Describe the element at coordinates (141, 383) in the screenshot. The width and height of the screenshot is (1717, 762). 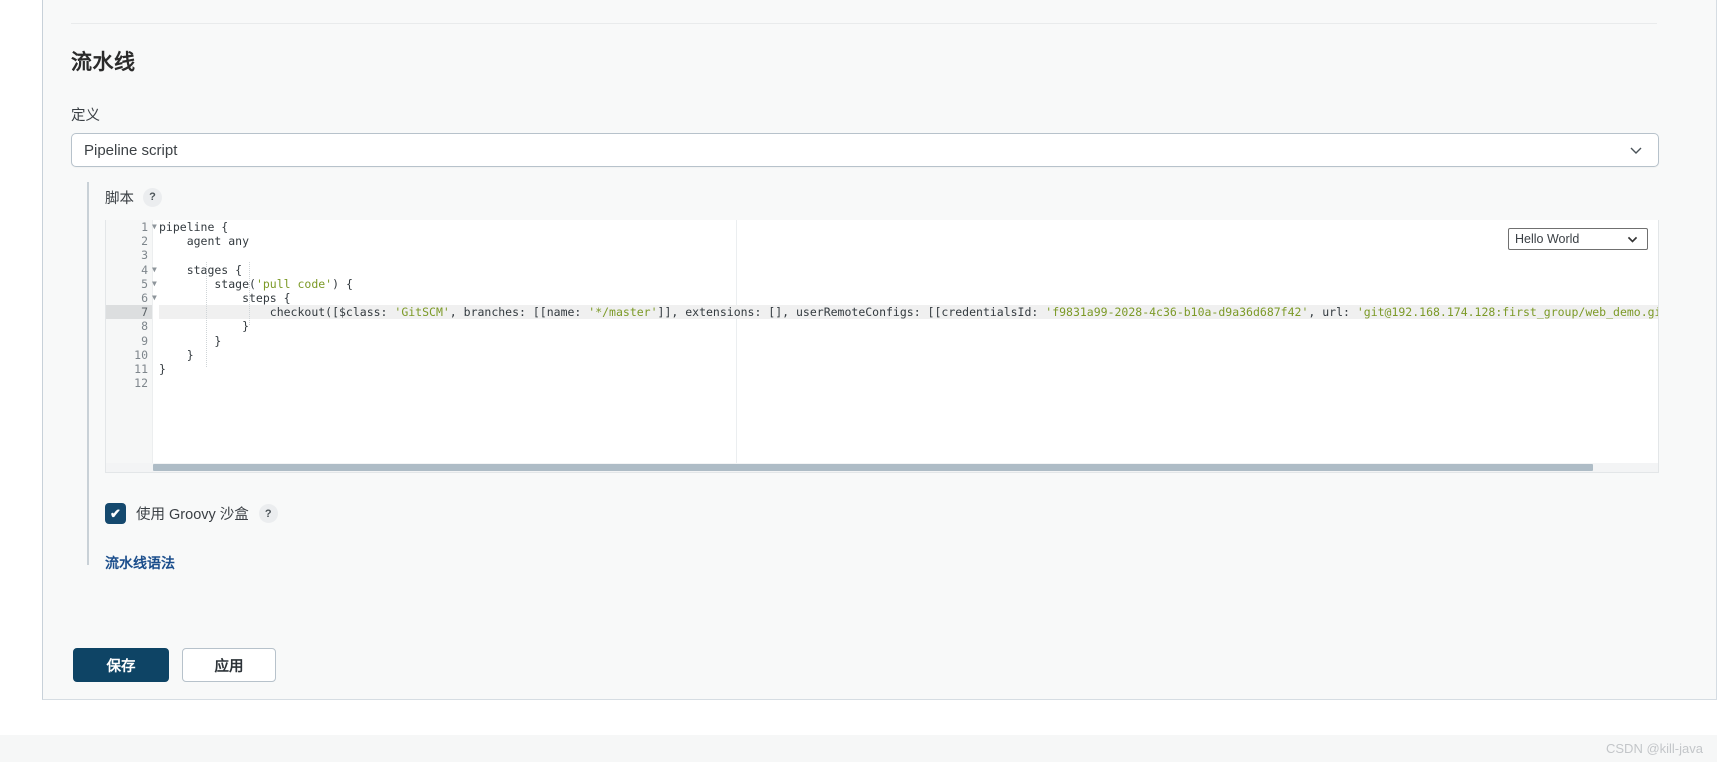
I see `gutter-line-12: 12` at that location.